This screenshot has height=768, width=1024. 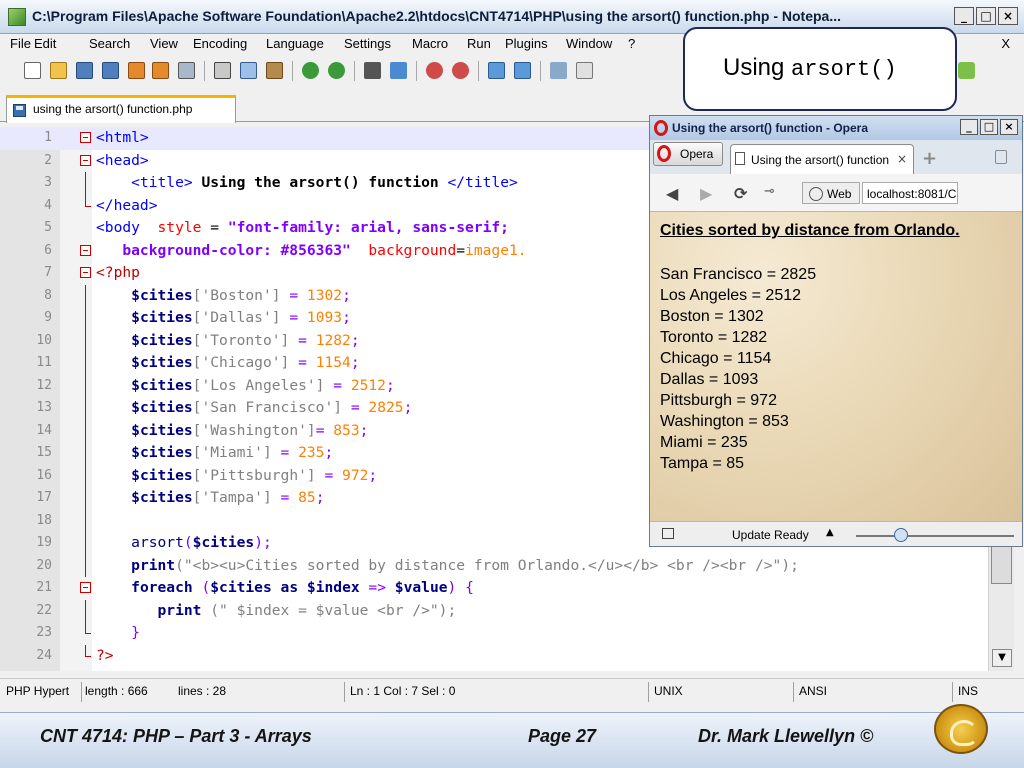 I want to click on code-text: print (" $index = $value <br />");, so click(x=307, y=610).